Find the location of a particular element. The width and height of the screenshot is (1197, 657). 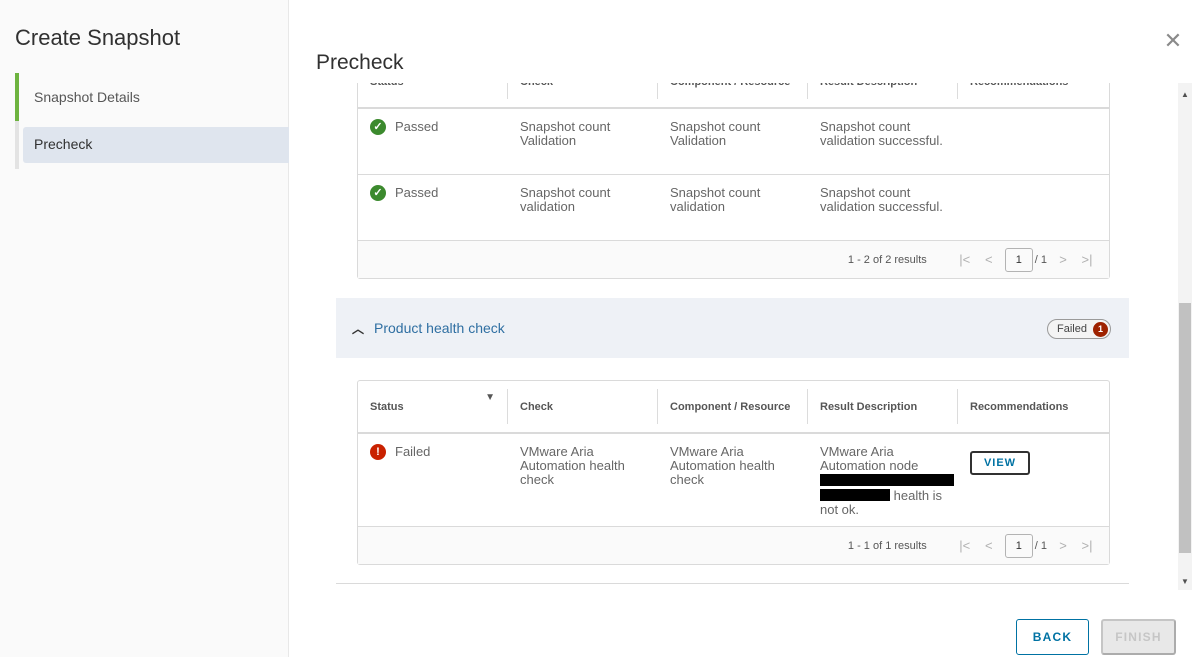

view-recommendations-button: VIEW is located at coordinates (1000, 463).